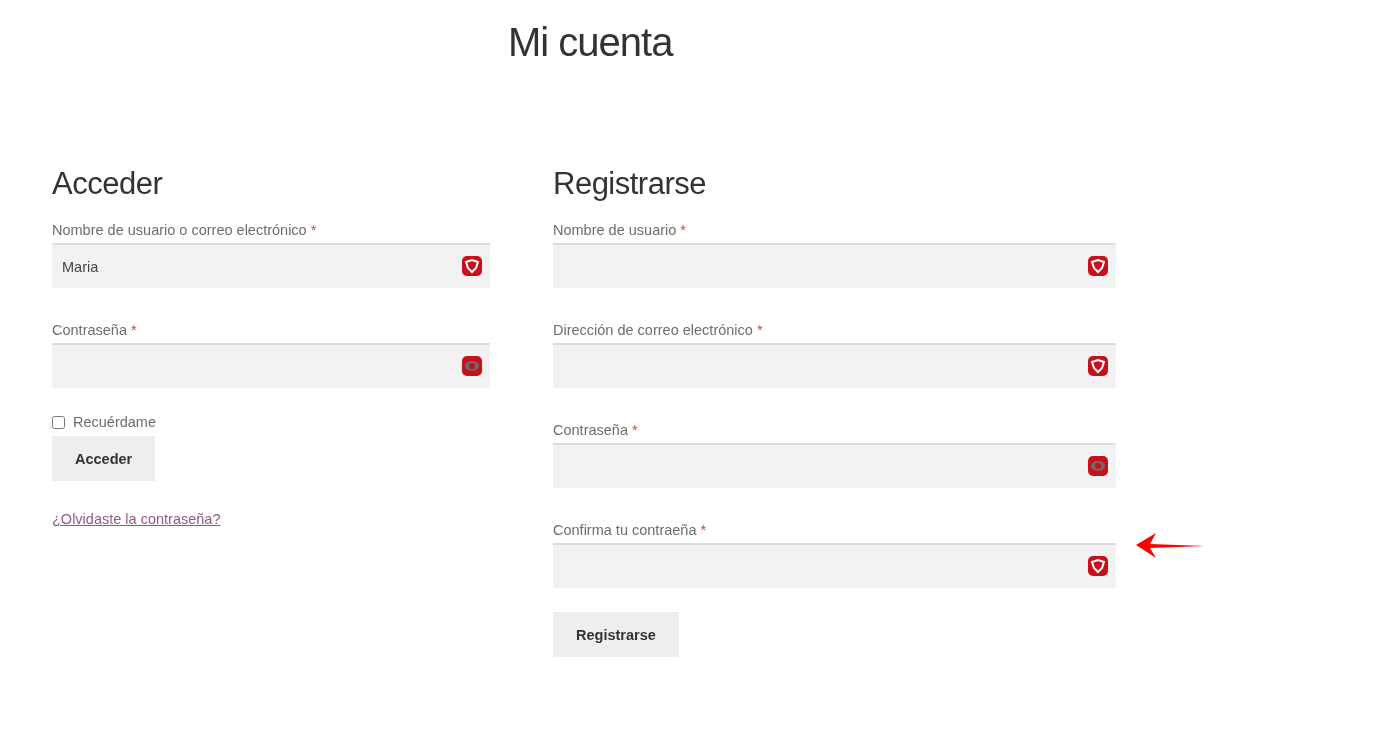 The image size is (1399, 754). Describe the element at coordinates (271, 265) in the screenshot. I see `input-field: Maria` at that location.